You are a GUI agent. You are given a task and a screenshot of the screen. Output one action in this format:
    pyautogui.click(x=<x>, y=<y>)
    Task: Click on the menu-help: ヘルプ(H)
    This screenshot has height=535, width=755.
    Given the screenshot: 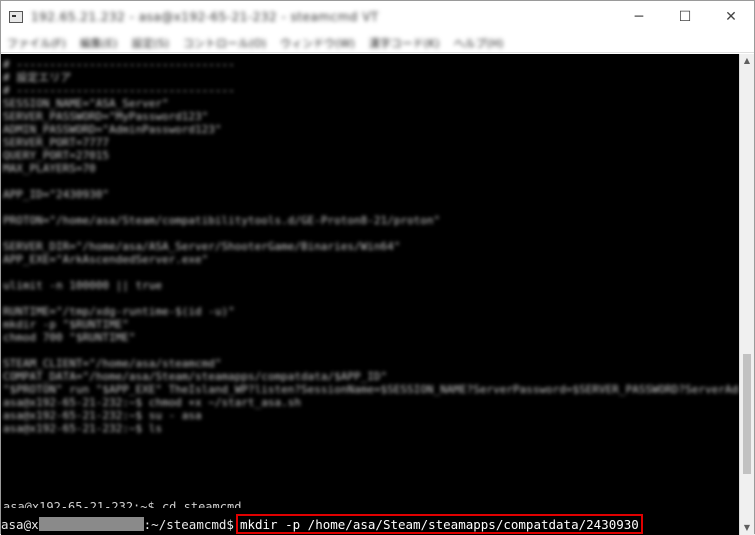 What is the action you would take?
    pyautogui.click(x=479, y=43)
    